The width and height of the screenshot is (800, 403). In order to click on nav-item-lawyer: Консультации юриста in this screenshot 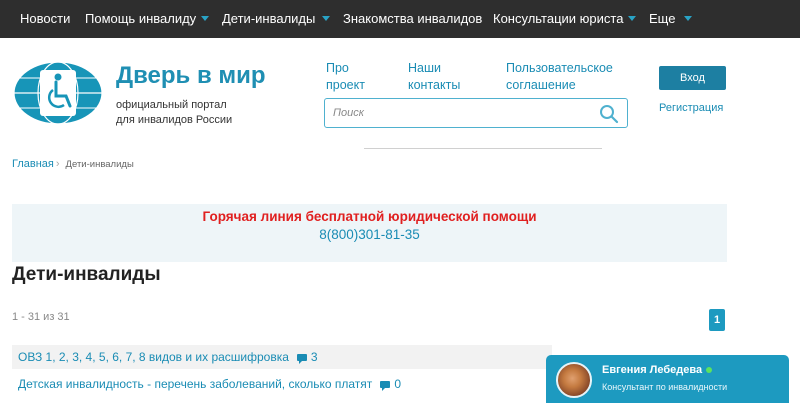, I will do `click(558, 19)`.